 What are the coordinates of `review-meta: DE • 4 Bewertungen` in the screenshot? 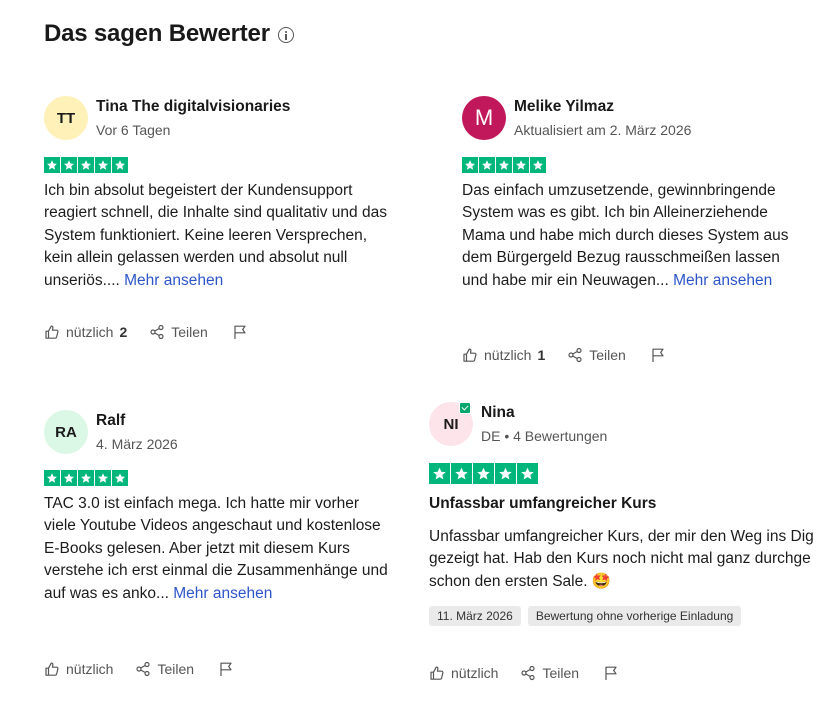 It's located at (544, 436).